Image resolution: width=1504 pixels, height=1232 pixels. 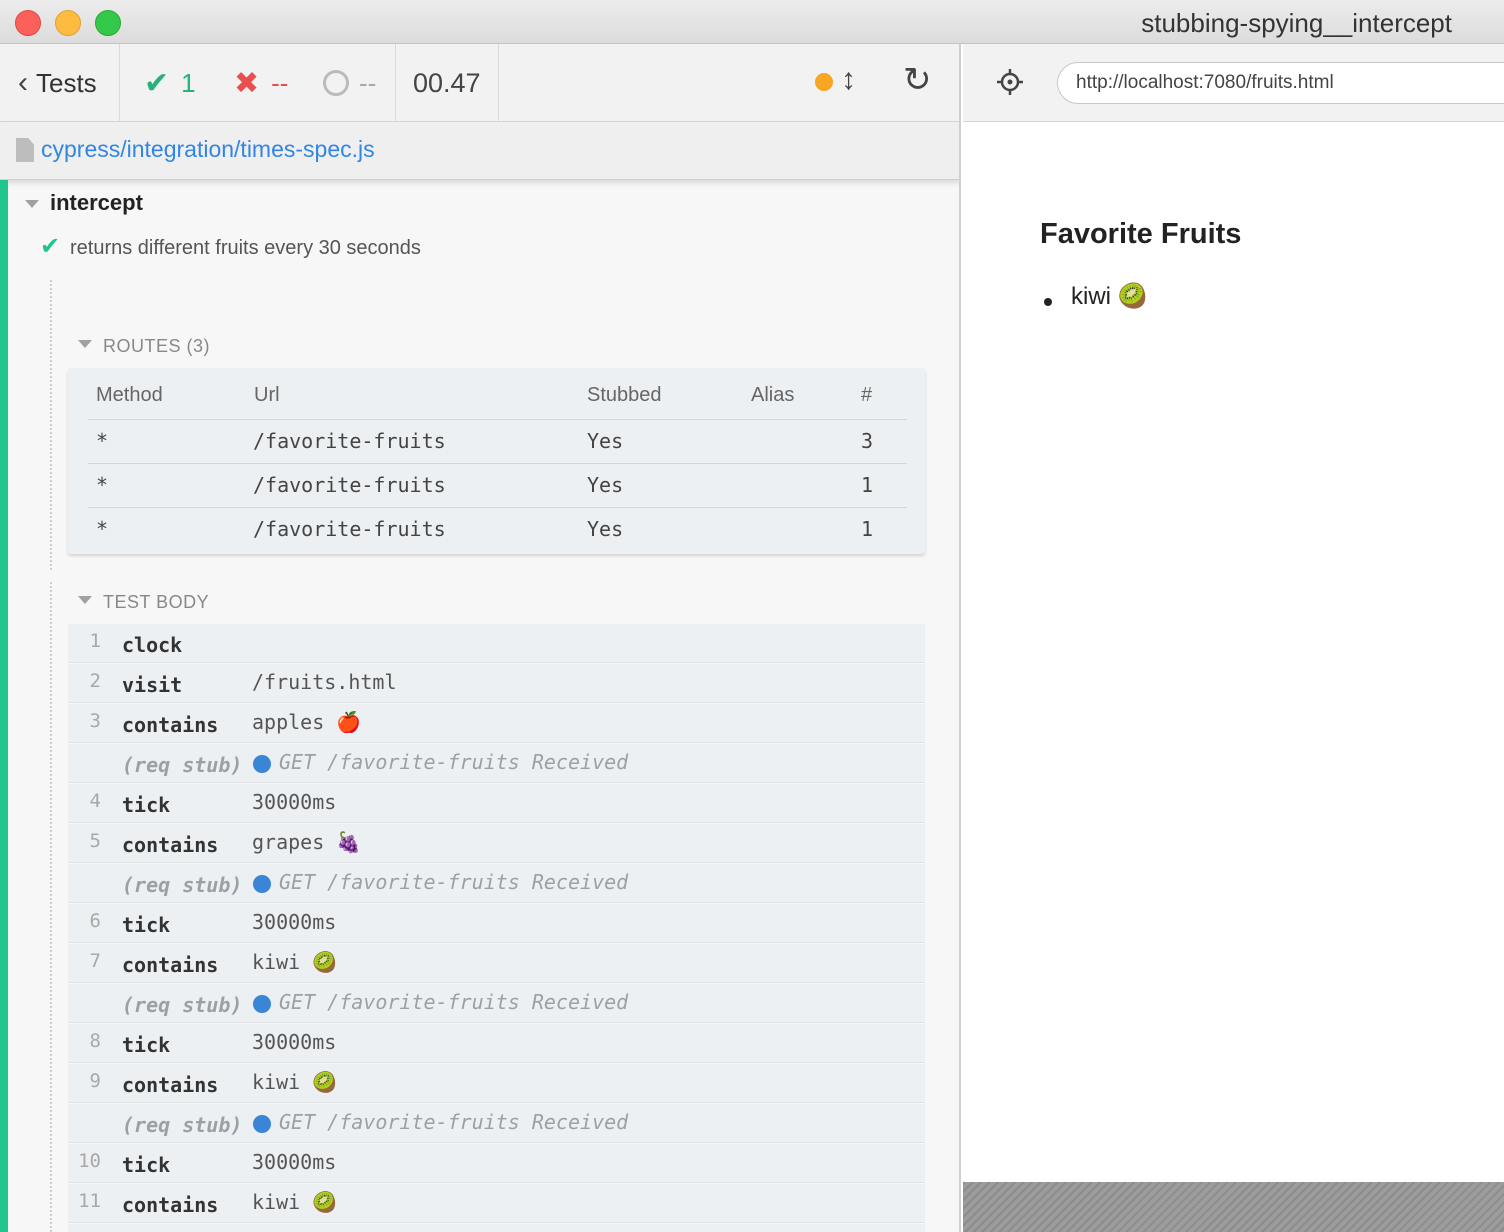 What do you see at coordinates (1141, 234) in the screenshot?
I see `page-title: Favorite Fruits` at bounding box center [1141, 234].